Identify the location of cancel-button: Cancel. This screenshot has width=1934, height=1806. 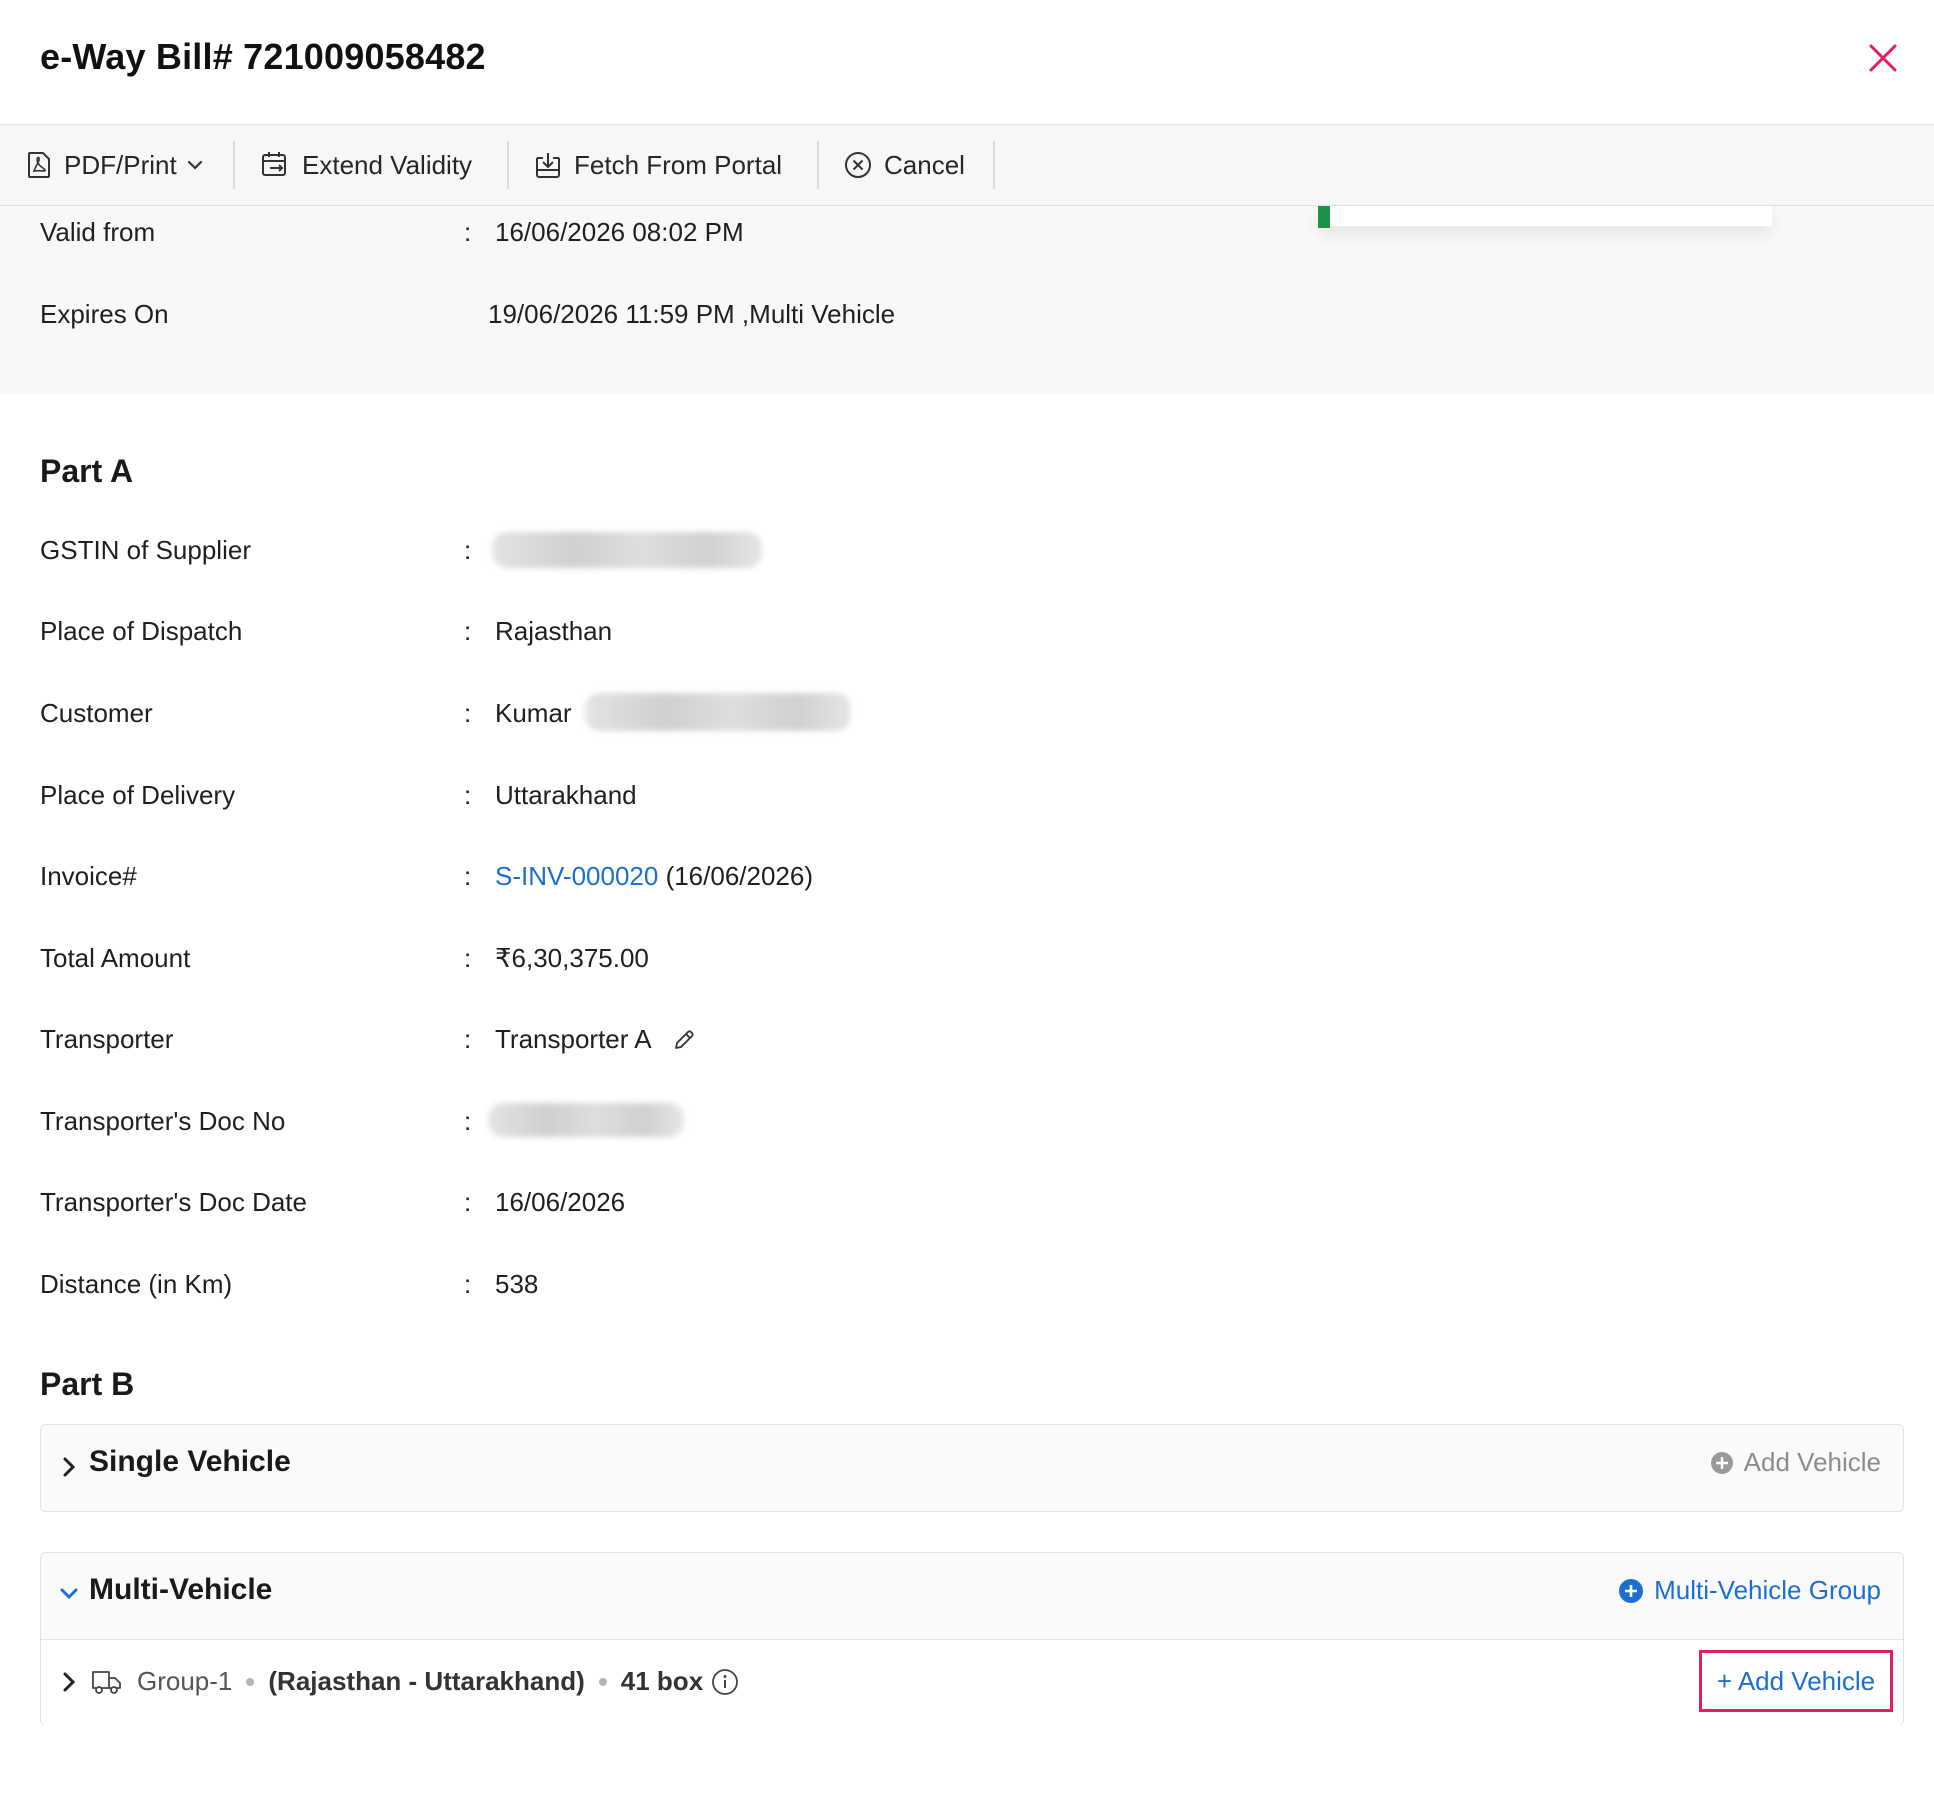
(904, 165).